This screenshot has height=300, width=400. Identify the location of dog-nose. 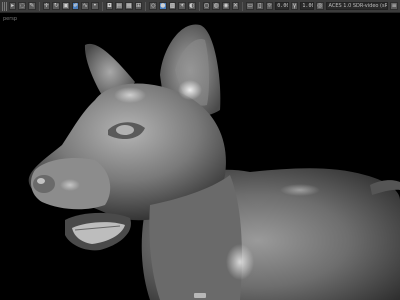
(44, 184).